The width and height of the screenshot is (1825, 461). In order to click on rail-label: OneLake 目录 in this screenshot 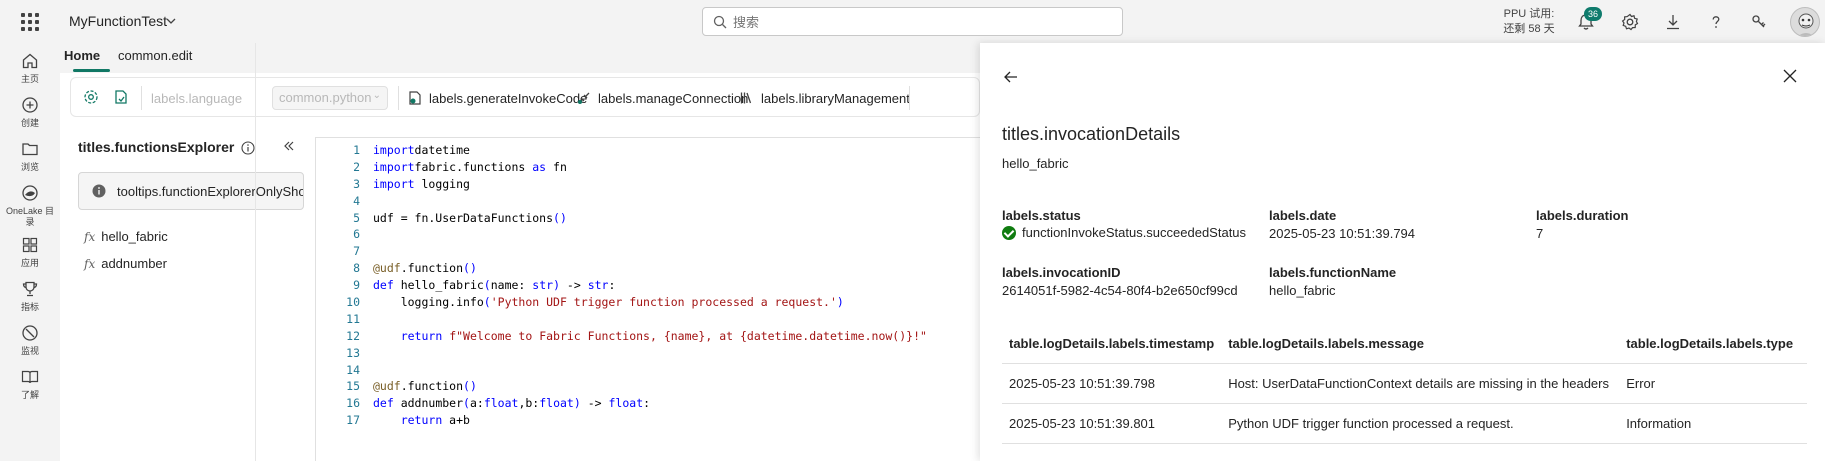, I will do `click(30, 216)`.